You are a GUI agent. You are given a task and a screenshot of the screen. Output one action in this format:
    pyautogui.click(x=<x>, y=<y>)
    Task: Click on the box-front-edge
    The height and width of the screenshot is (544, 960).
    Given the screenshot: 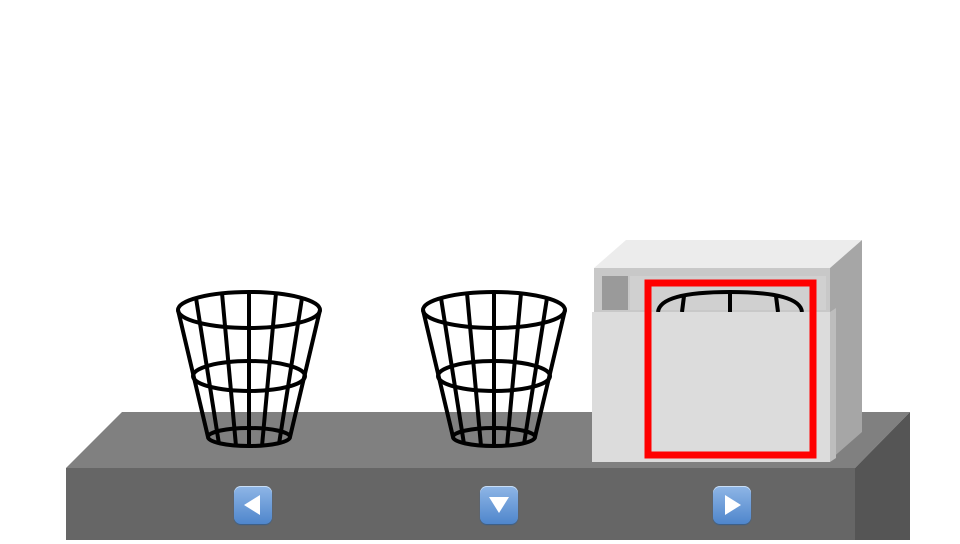 What is the action you would take?
    pyautogui.click(x=833, y=385)
    